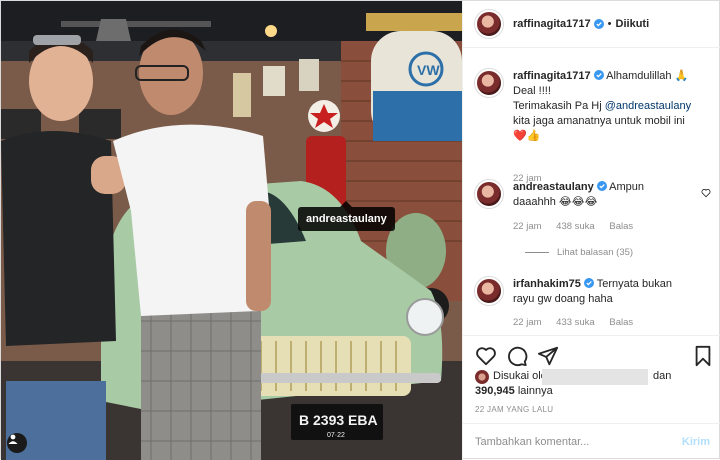 Image resolution: width=720 pixels, height=460 pixels. What do you see at coordinates (17, 443) in the screenshot?
I see `user-tag-icon` at bounding box center [17, 443].